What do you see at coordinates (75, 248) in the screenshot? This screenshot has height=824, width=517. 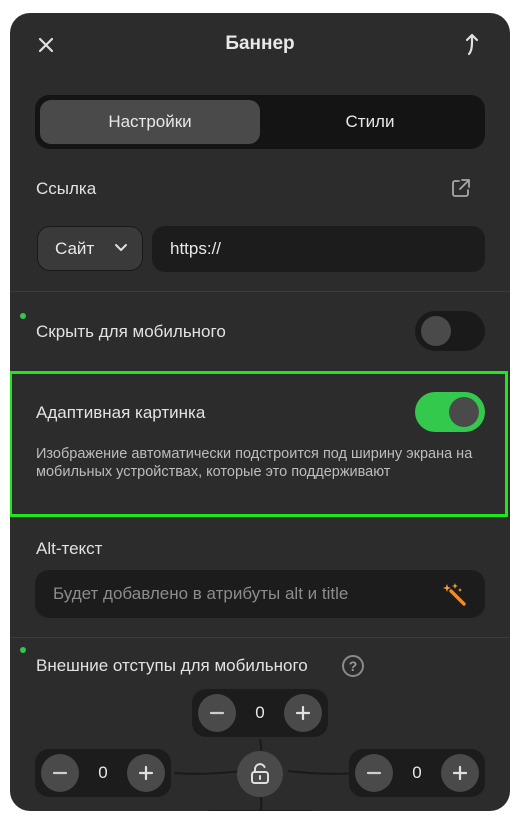 I see `link-type-value: Сайт` at bounding box center [75, 248].